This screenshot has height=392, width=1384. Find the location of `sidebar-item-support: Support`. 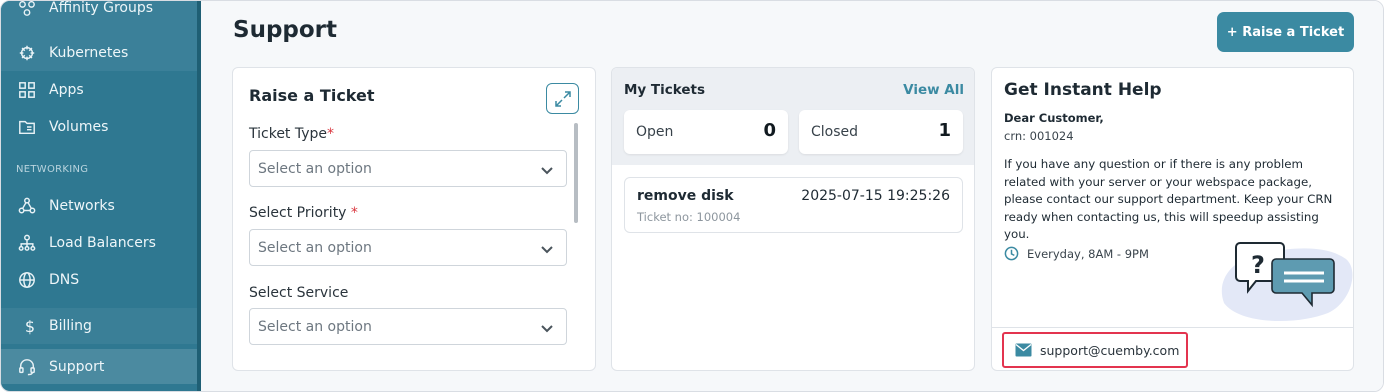

sidebar-item-support: Support is located at coordinates (99, 366).